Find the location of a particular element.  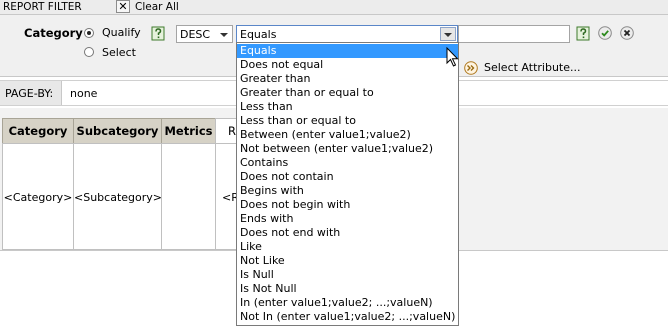

operator-option: In (enter value1;value2; ...;valueN) is located at coordinates (347, 303).